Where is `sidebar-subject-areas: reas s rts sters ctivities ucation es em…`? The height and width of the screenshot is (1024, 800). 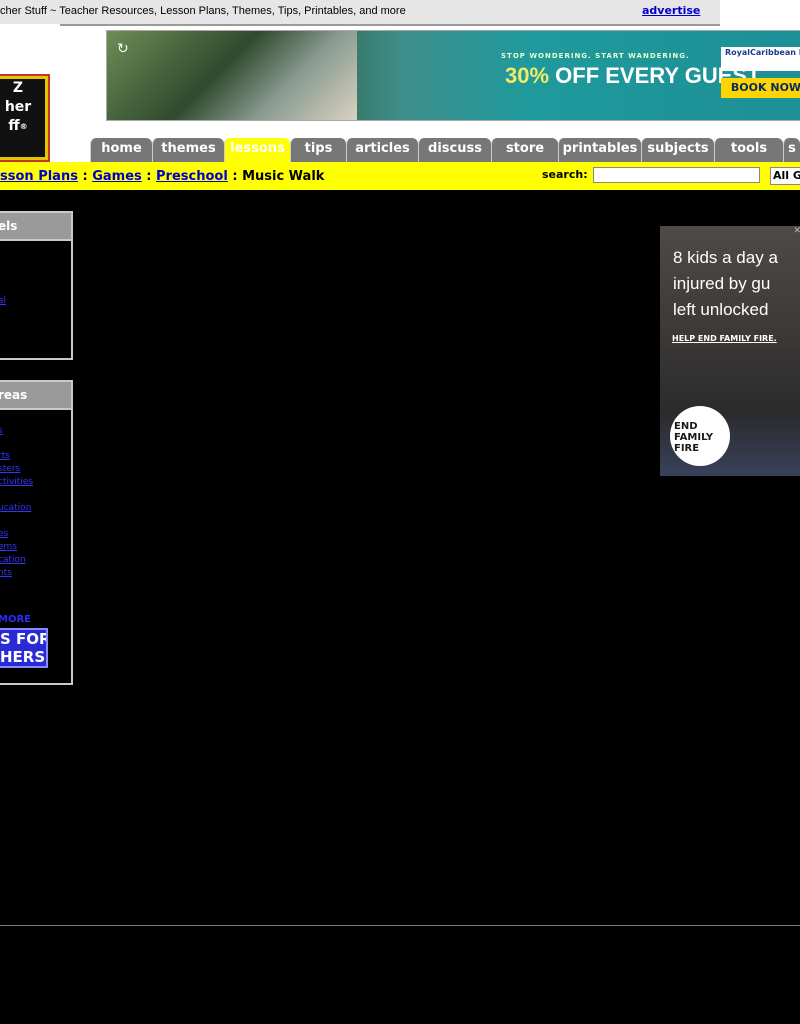 sidebar-subject-areas: reas s rts sters ctivities ucation es em… is located at coordinates (36, 532).